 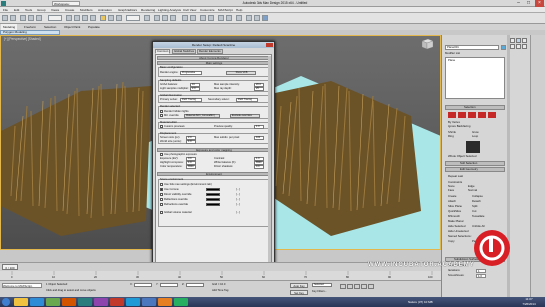 I want to click on workspace-dropdown: Workspace: Default, so click(x=66, y=5).